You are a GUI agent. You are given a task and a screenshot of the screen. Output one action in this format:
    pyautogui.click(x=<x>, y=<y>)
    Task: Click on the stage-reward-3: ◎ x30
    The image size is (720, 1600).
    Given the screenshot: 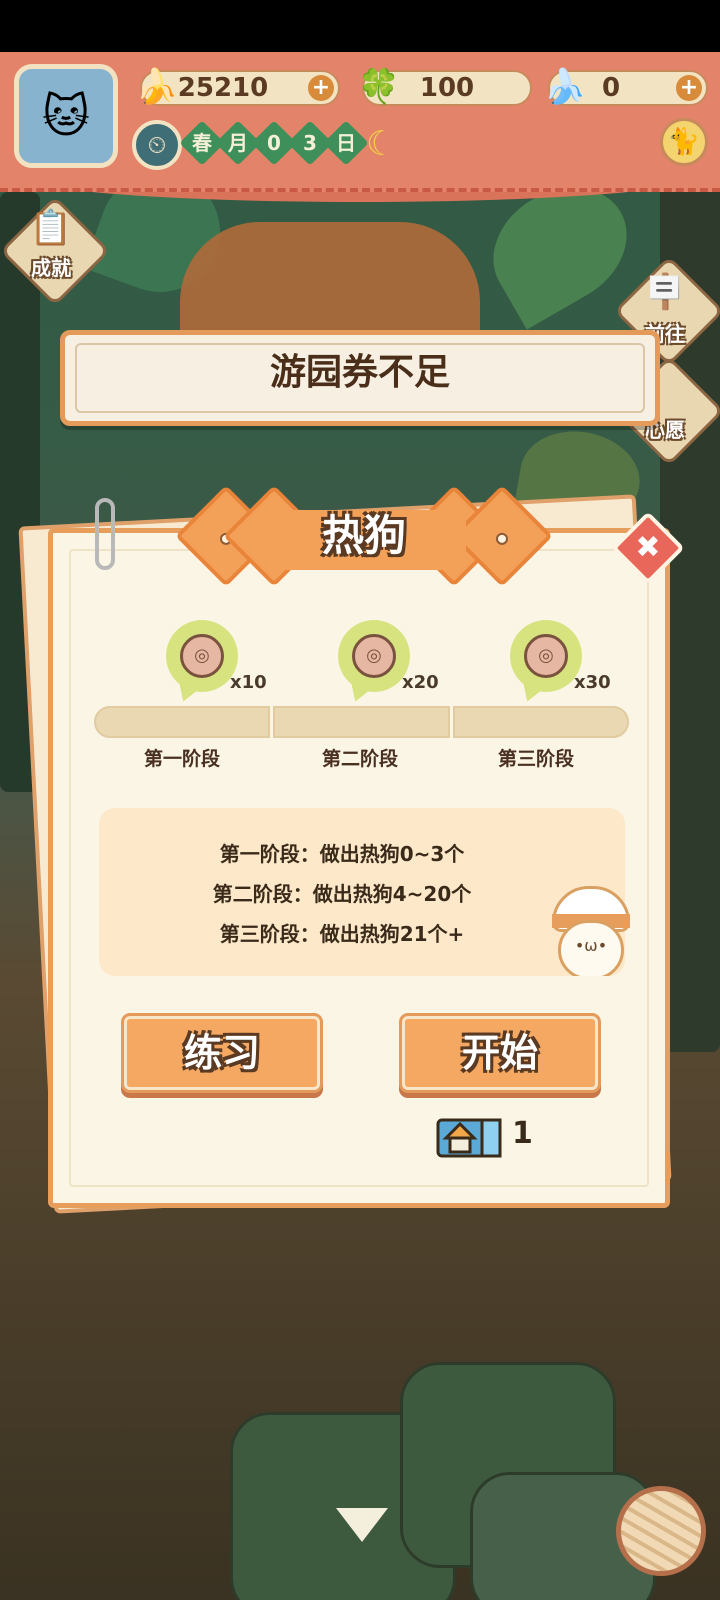 What is the action you would take?
    pyautogui.click(x=555, y=660)
    